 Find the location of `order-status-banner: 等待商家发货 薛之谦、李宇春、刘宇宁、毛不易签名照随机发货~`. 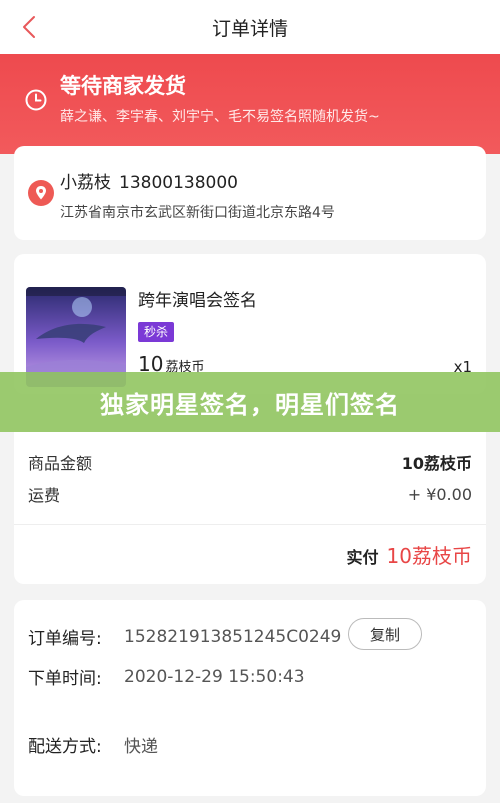

order-status-banner: 等待商家发货 薛之谦、李宇春、刘宇宁、毛不易签名照随机发货~ is located at coordinates (250, 104).